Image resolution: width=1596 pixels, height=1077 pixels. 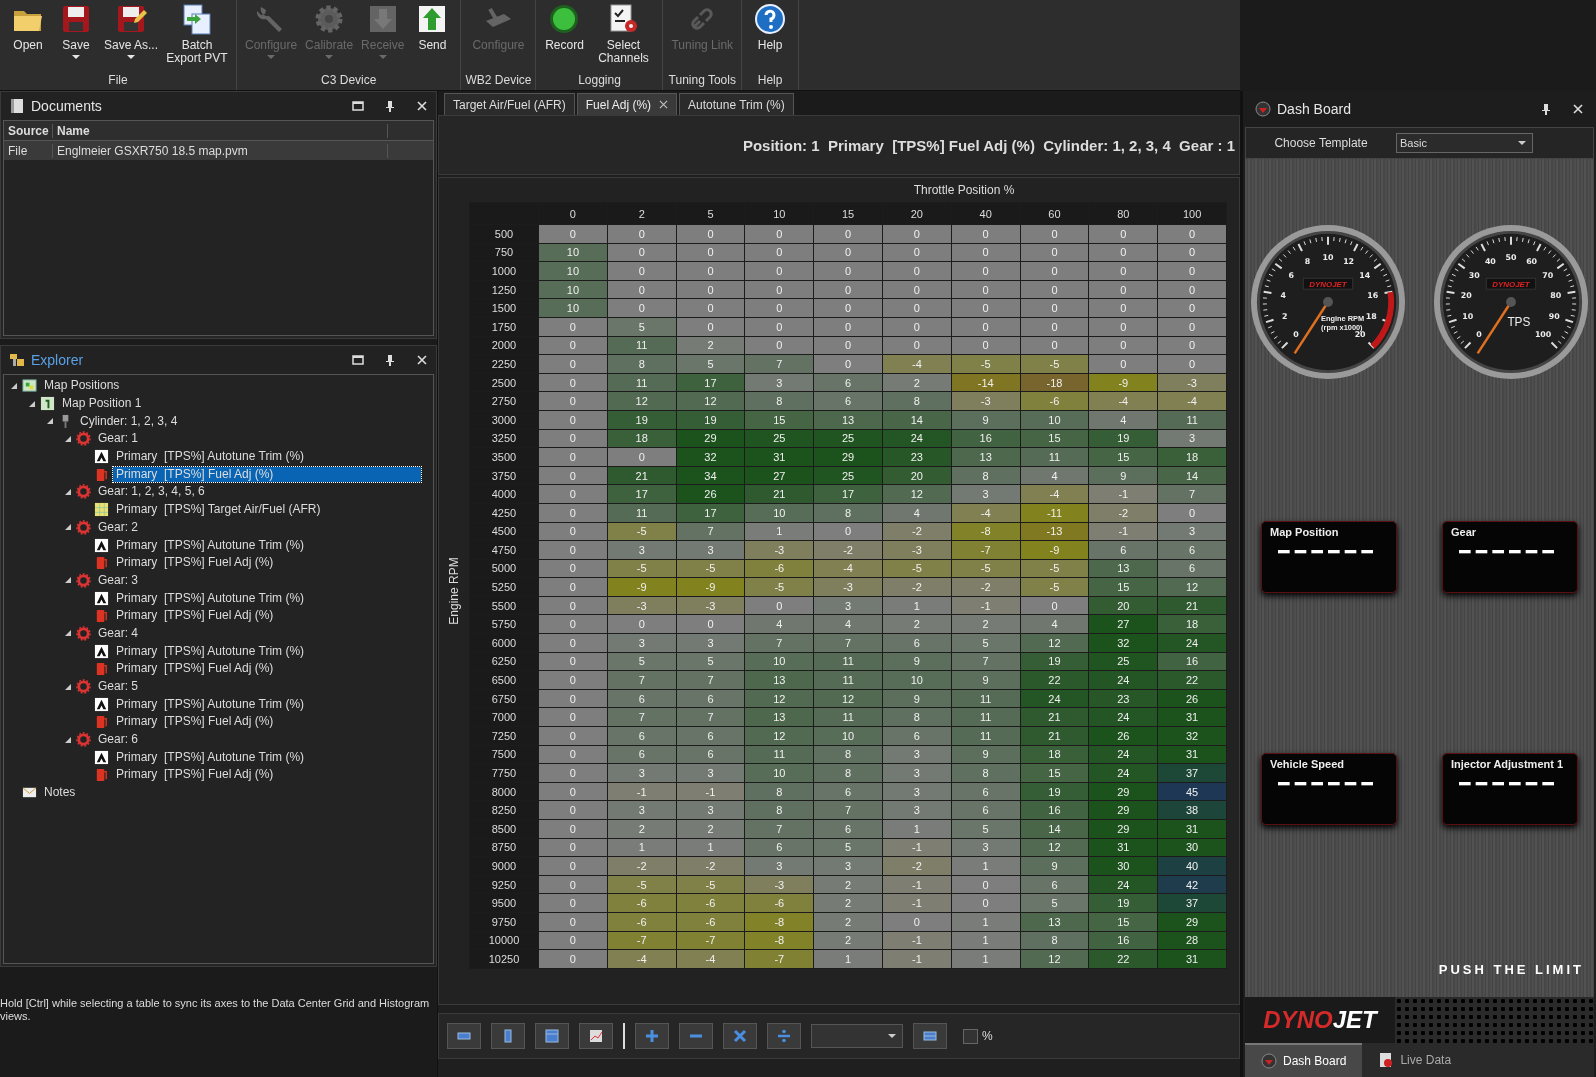 I want to click on gauge-number: 12, so click(x=1349, y=262).